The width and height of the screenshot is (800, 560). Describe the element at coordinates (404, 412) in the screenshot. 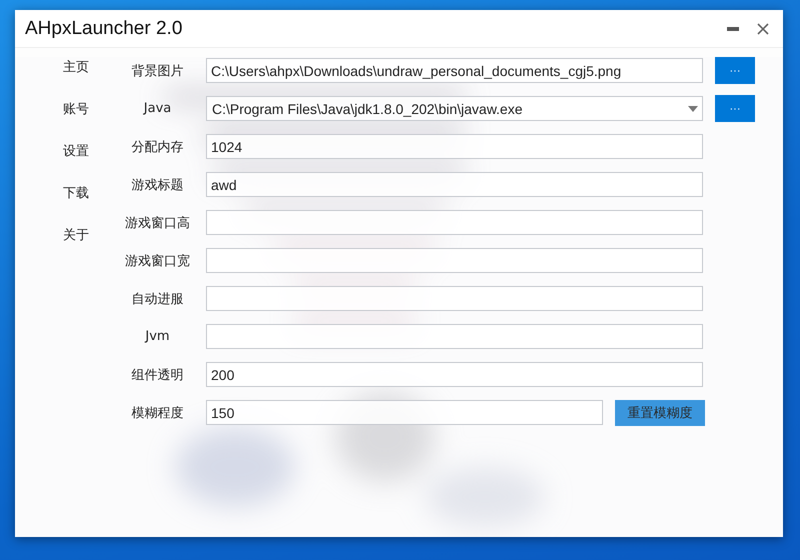

I see `input-field: 150` at that location.